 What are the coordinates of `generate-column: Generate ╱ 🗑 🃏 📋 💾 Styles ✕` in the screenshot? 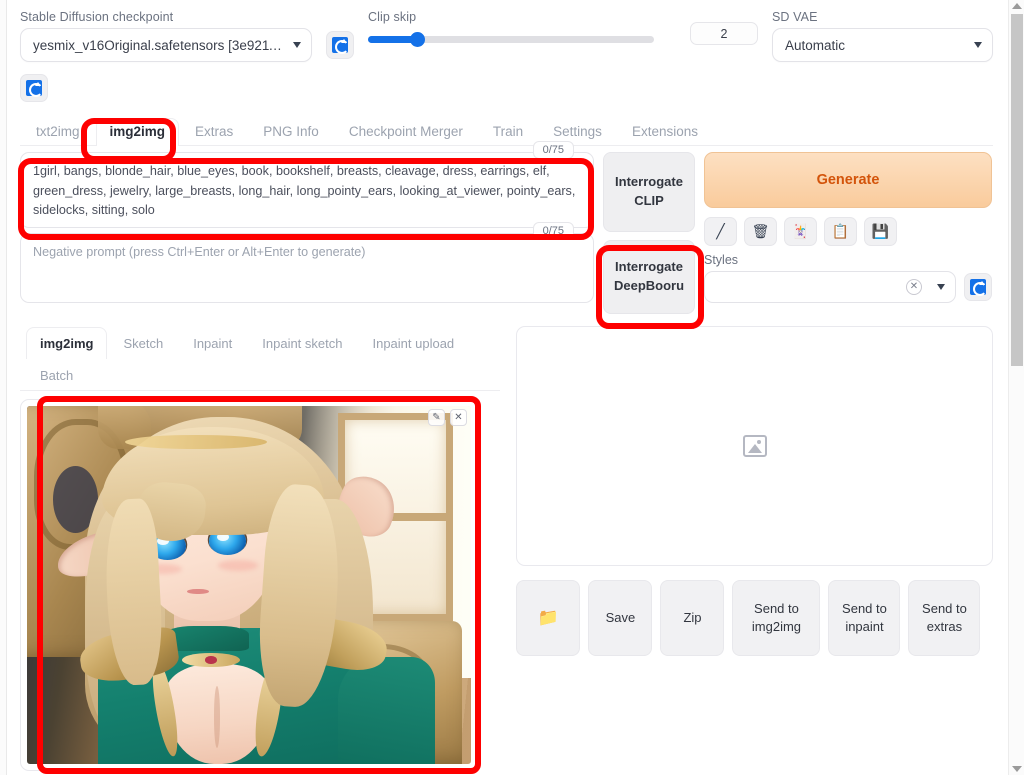 It's located at (848, 227).